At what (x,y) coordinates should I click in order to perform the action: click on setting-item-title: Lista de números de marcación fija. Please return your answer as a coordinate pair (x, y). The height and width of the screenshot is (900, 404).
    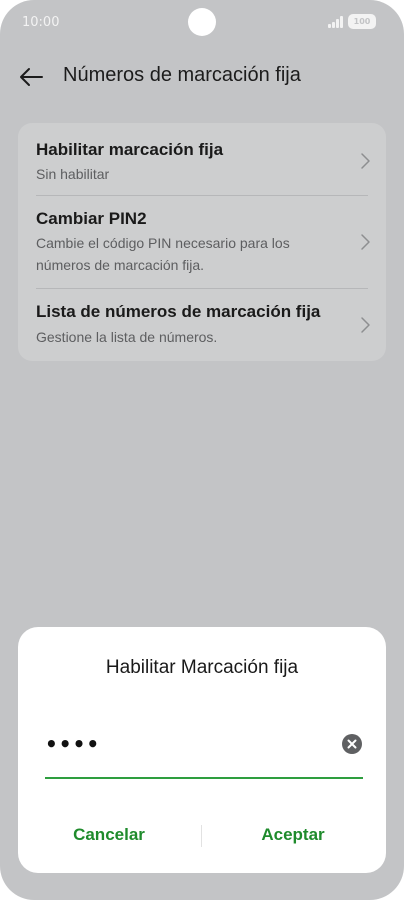
    Looking at the image, I should click on (178, 311).